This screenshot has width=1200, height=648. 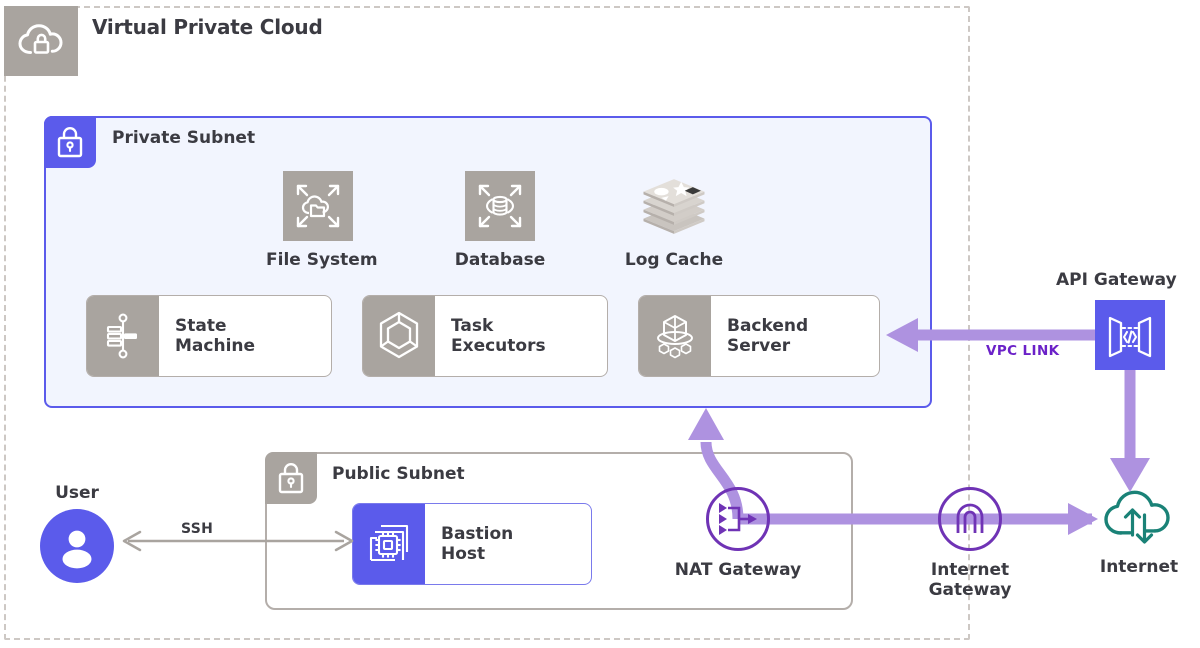 What do you see at coordinates (970, 519) in the screenshot?
I see `internet-gateway-icon` at bounding box center [970, 519].